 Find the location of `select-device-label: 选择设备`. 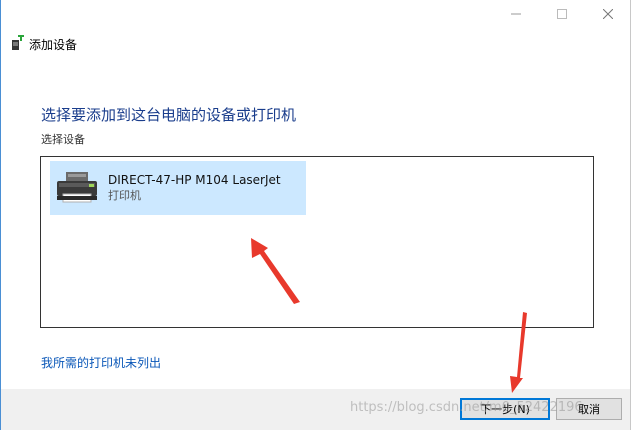

select-device-label: 选择设备 is located at coordinates (63, 139).